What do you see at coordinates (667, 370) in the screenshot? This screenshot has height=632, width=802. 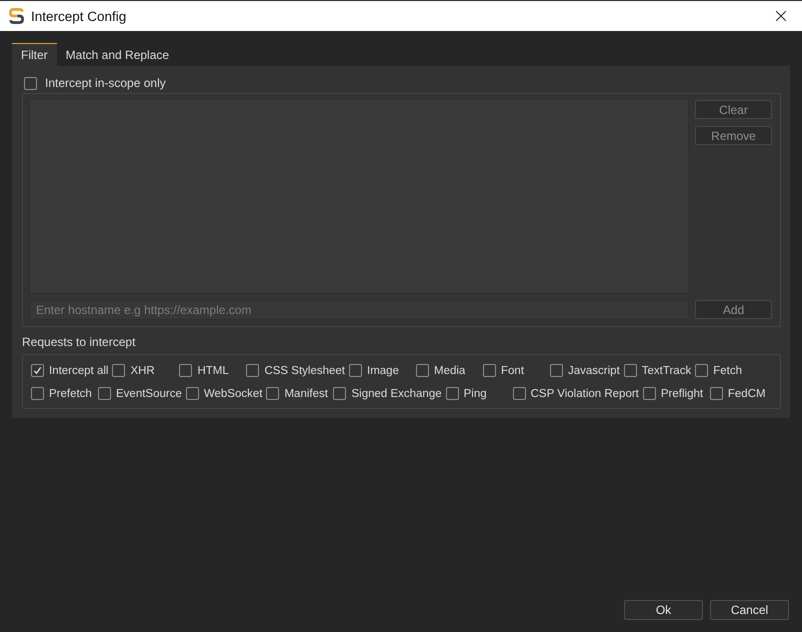 I see `checkbox-label: TextTrack` at bounding box center [667, 370].